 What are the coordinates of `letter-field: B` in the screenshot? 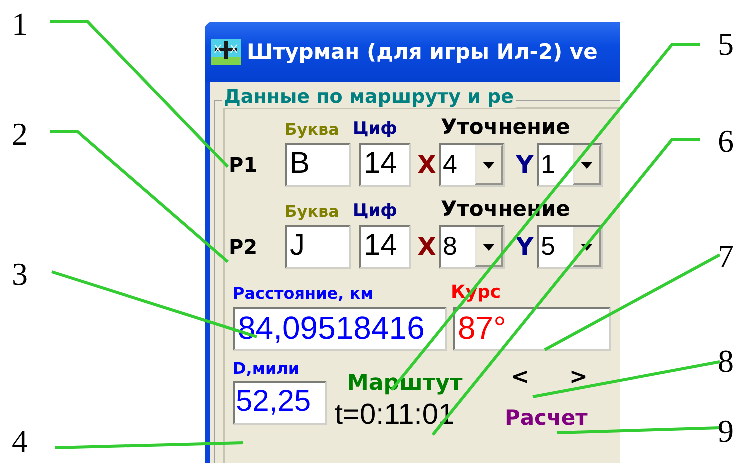 It's located at (318, 165).